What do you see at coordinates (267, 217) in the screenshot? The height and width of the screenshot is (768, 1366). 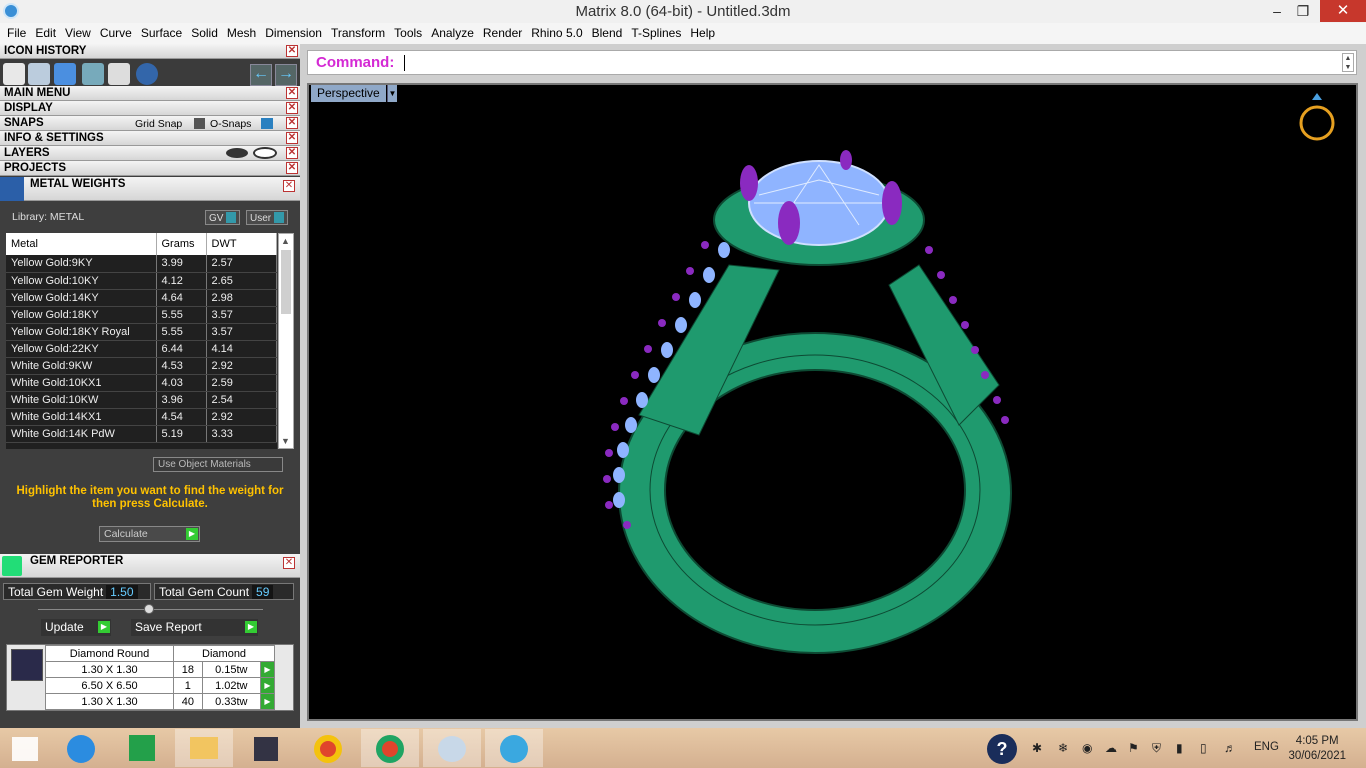 I see `user-toggle: User` at bounding box center [267, 217].